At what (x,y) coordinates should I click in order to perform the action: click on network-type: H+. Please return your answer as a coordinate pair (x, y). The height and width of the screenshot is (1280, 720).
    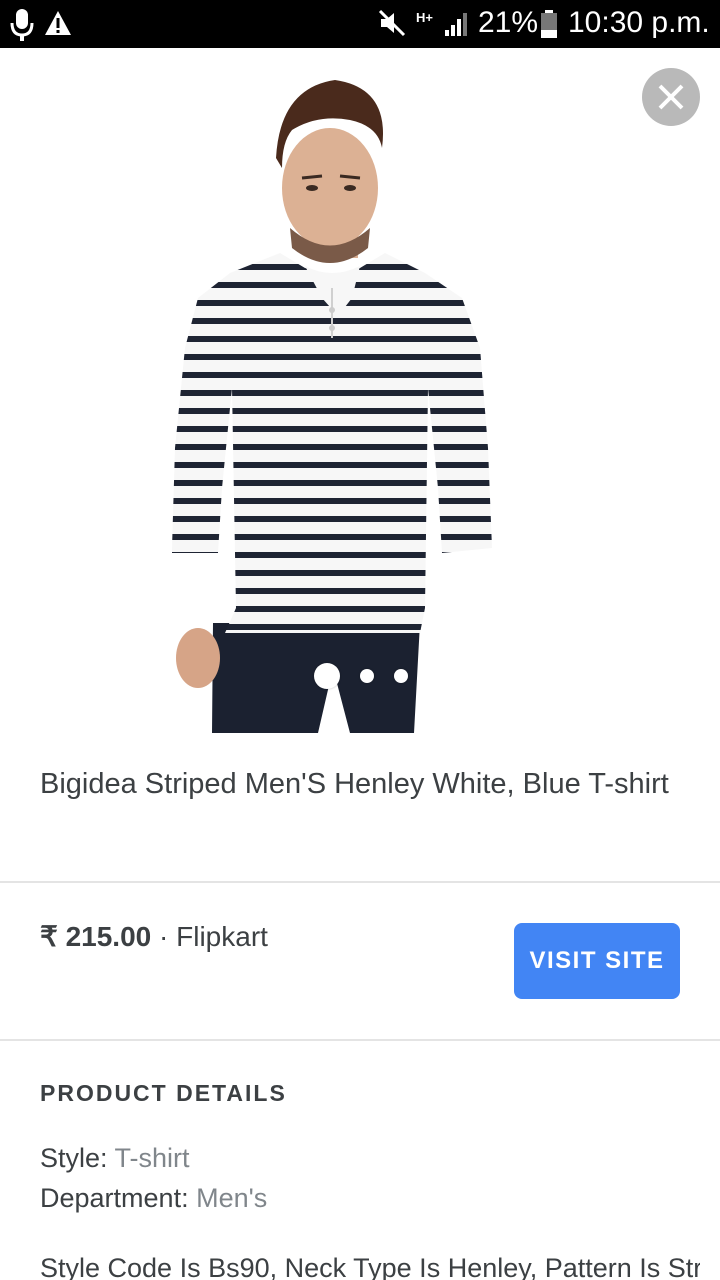
    Looking at the image, I should click on (424, 17).